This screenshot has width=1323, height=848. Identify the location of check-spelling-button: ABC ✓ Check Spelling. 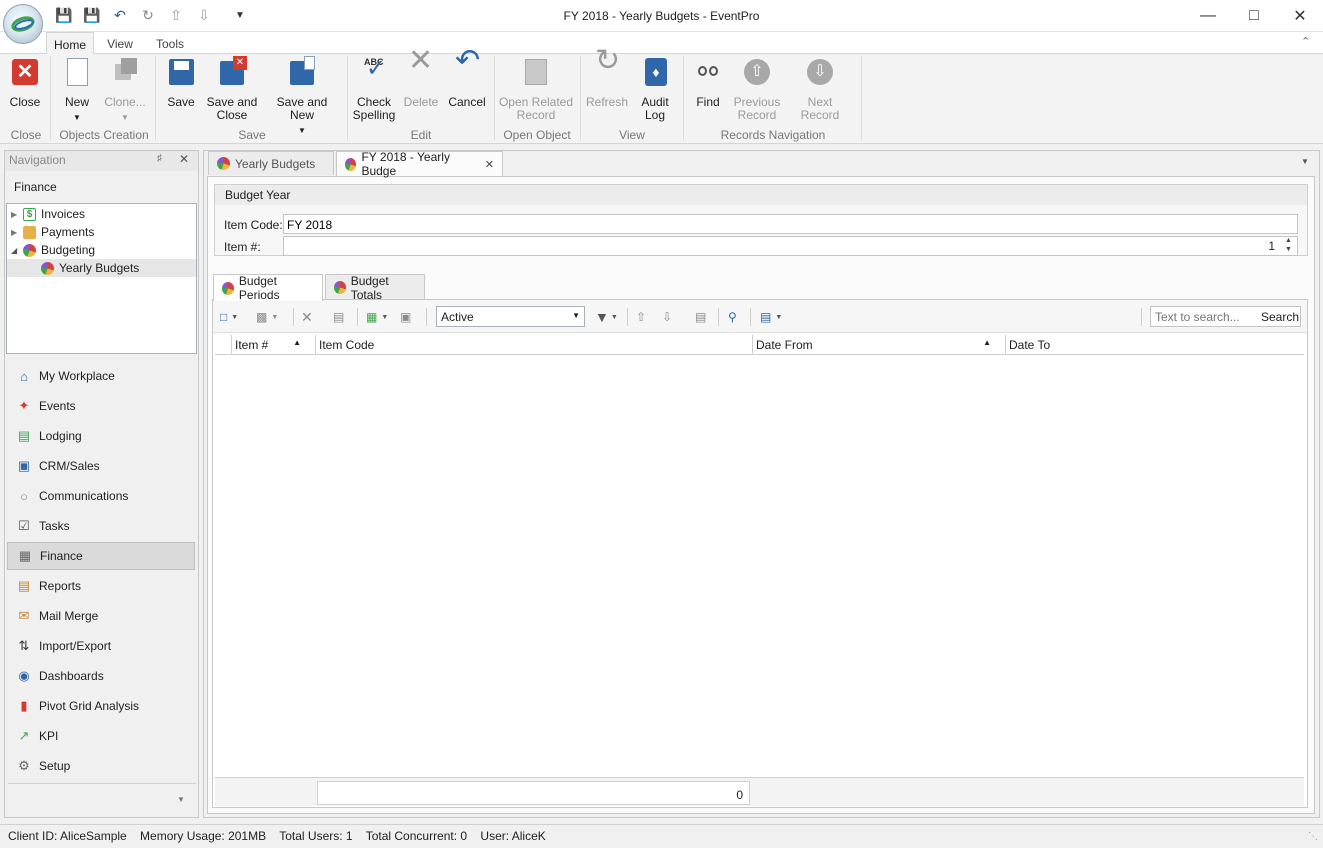
(374, 89).